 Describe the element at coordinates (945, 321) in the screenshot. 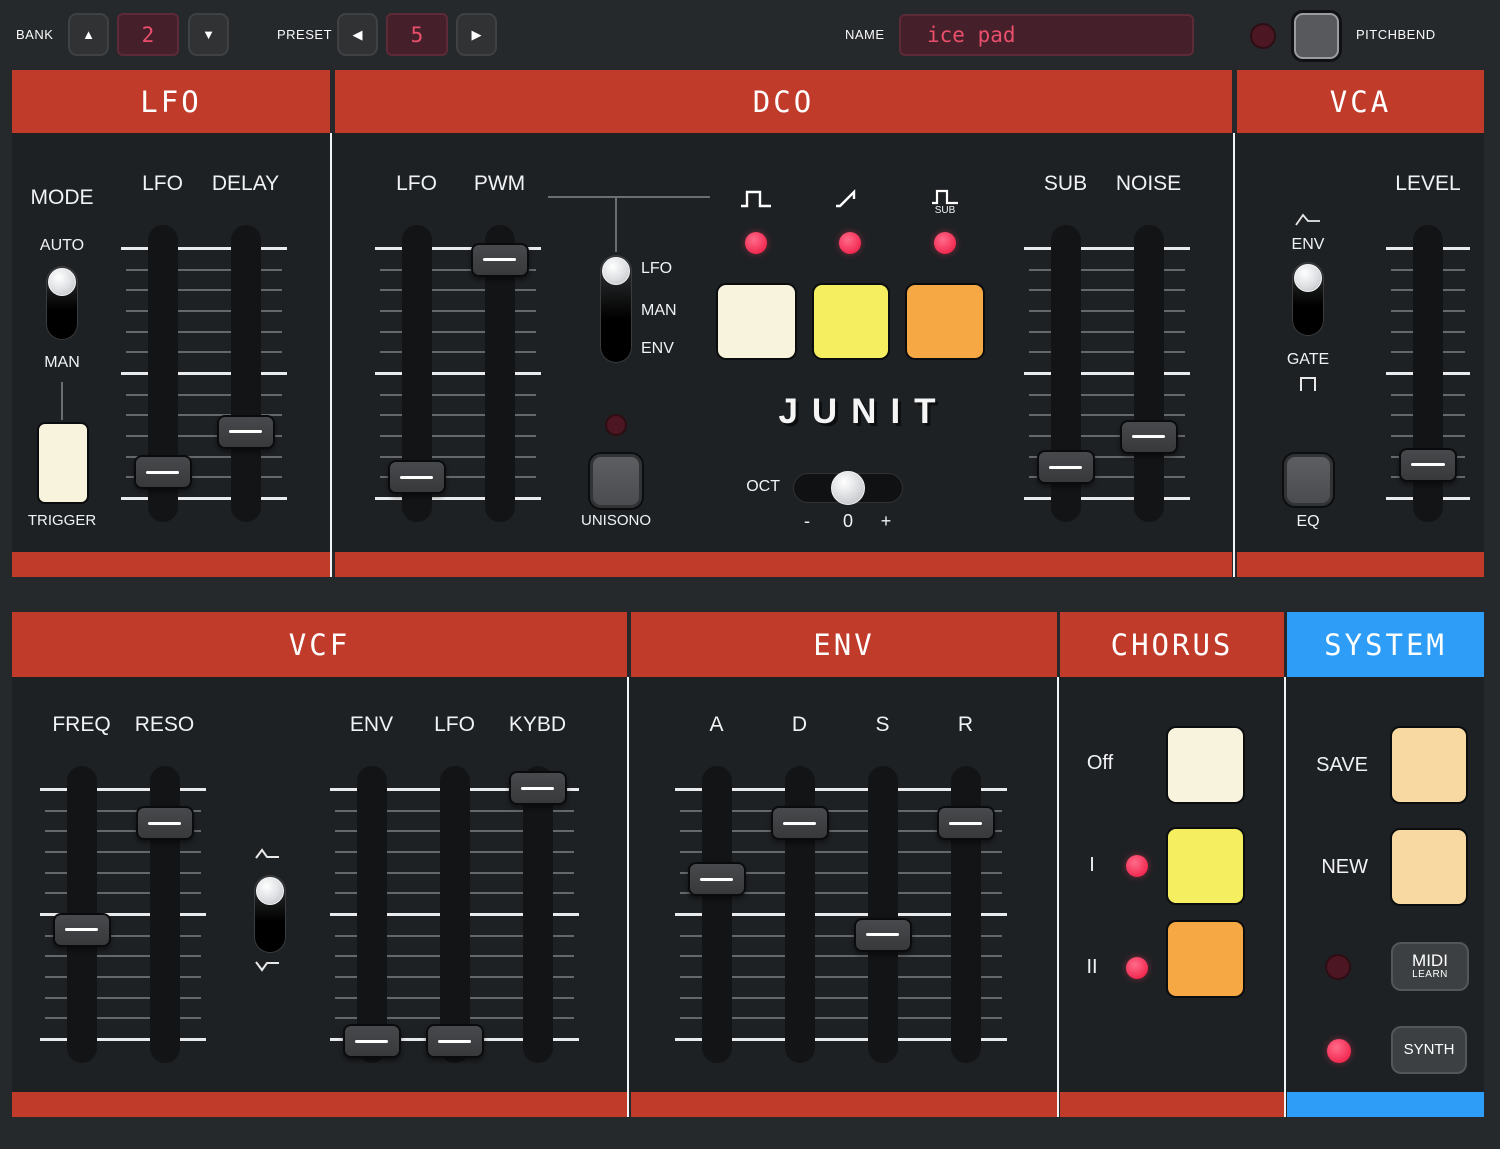

I see `sub-wave-button` at that location.